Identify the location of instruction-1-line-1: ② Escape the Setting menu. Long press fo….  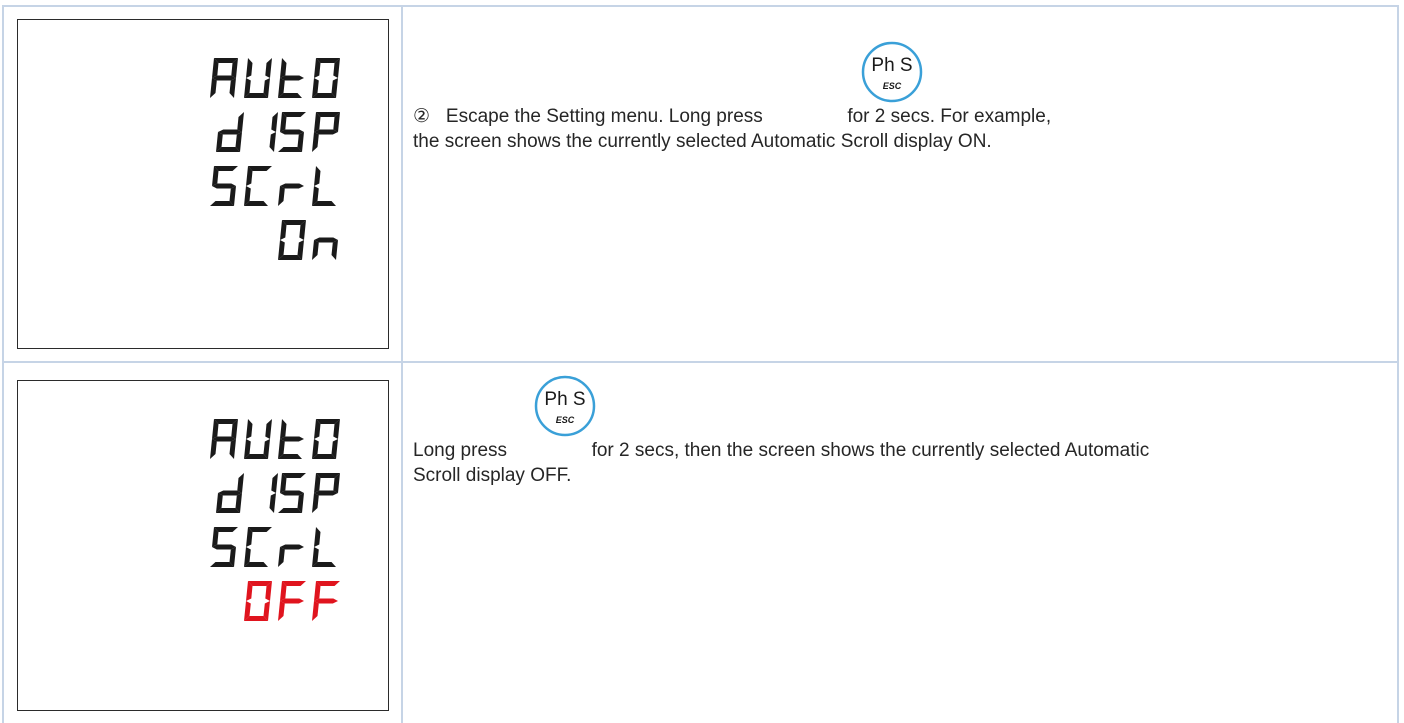
(732, 116).